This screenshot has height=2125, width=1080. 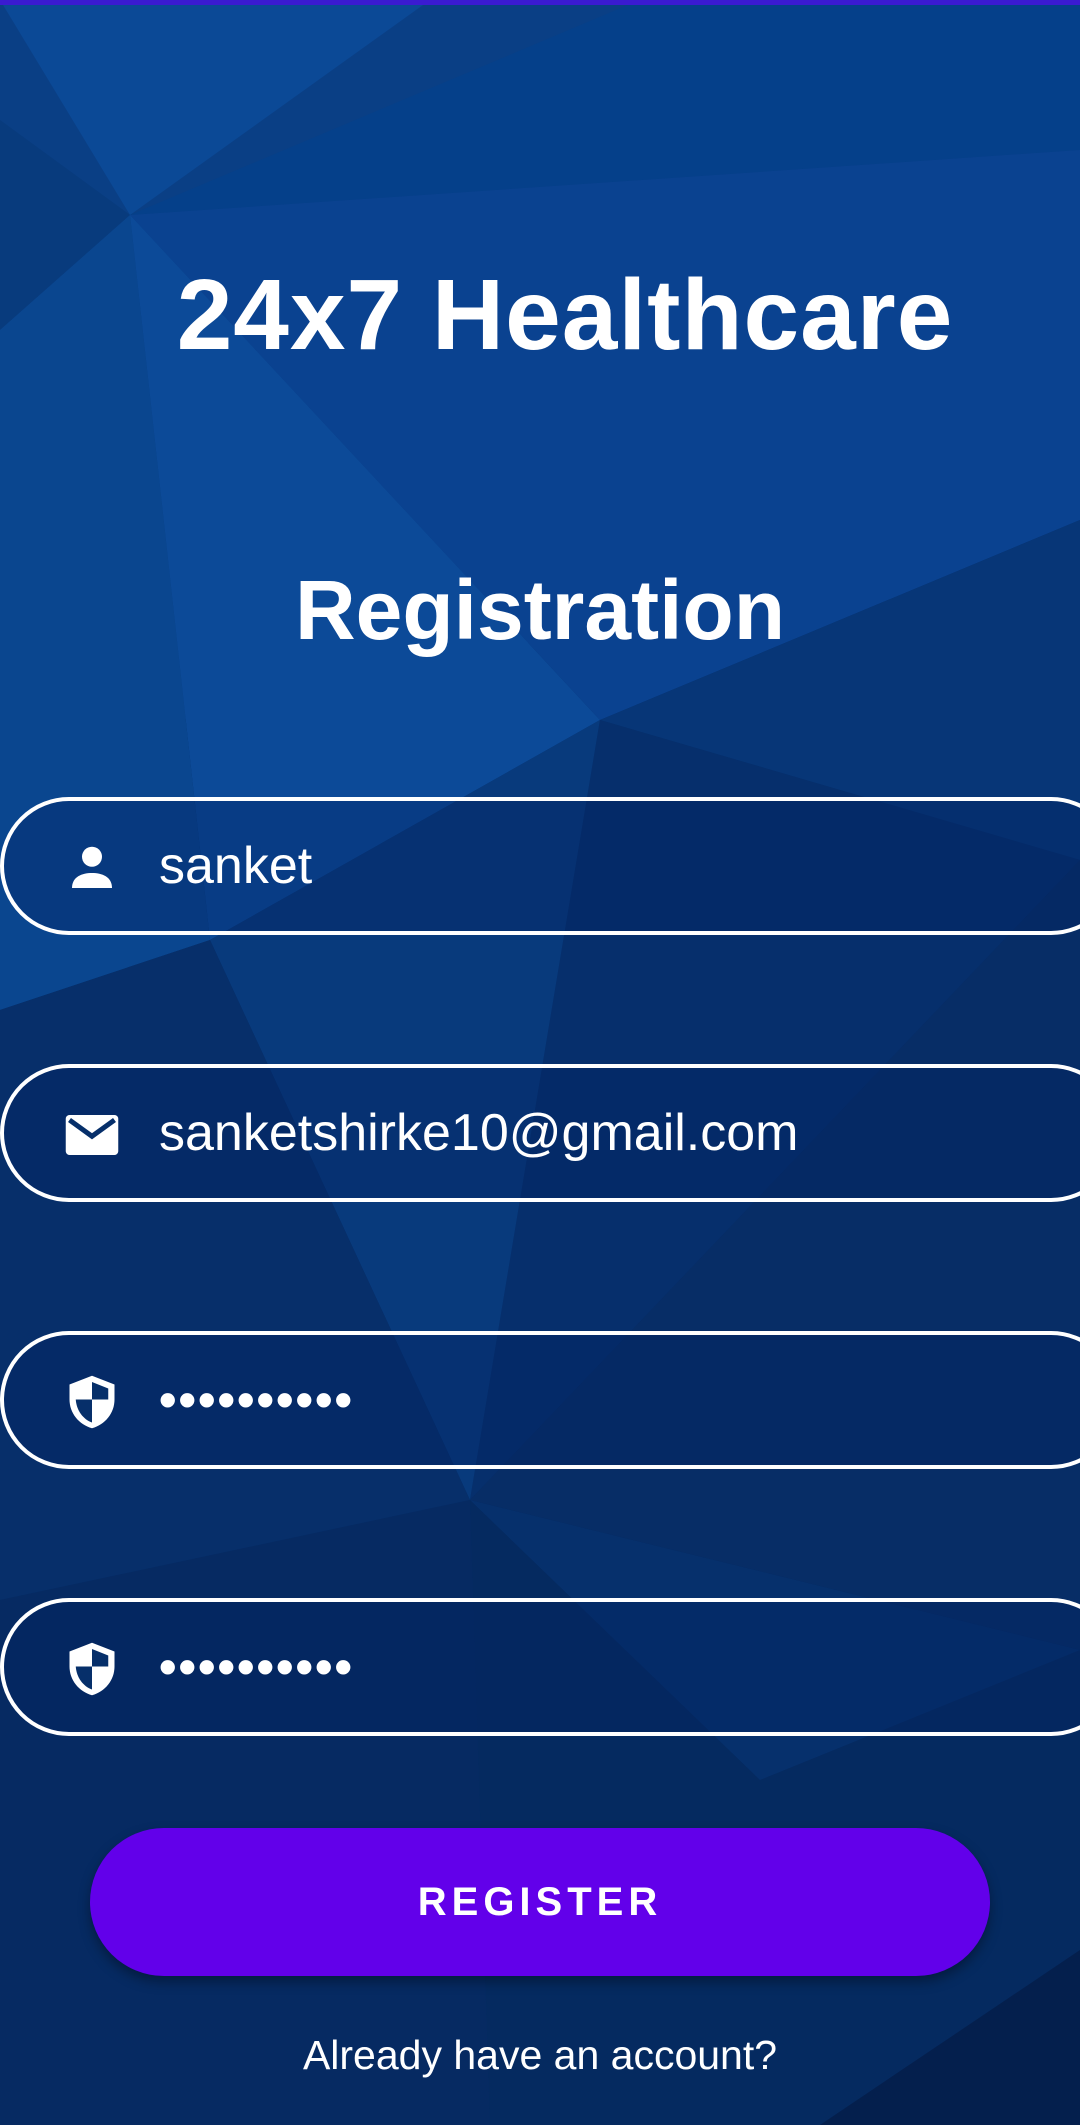 What do you see at coordinates (540, 610) in the screenshot?
I see `page-title: Registration` at bounding box center [540, 610].